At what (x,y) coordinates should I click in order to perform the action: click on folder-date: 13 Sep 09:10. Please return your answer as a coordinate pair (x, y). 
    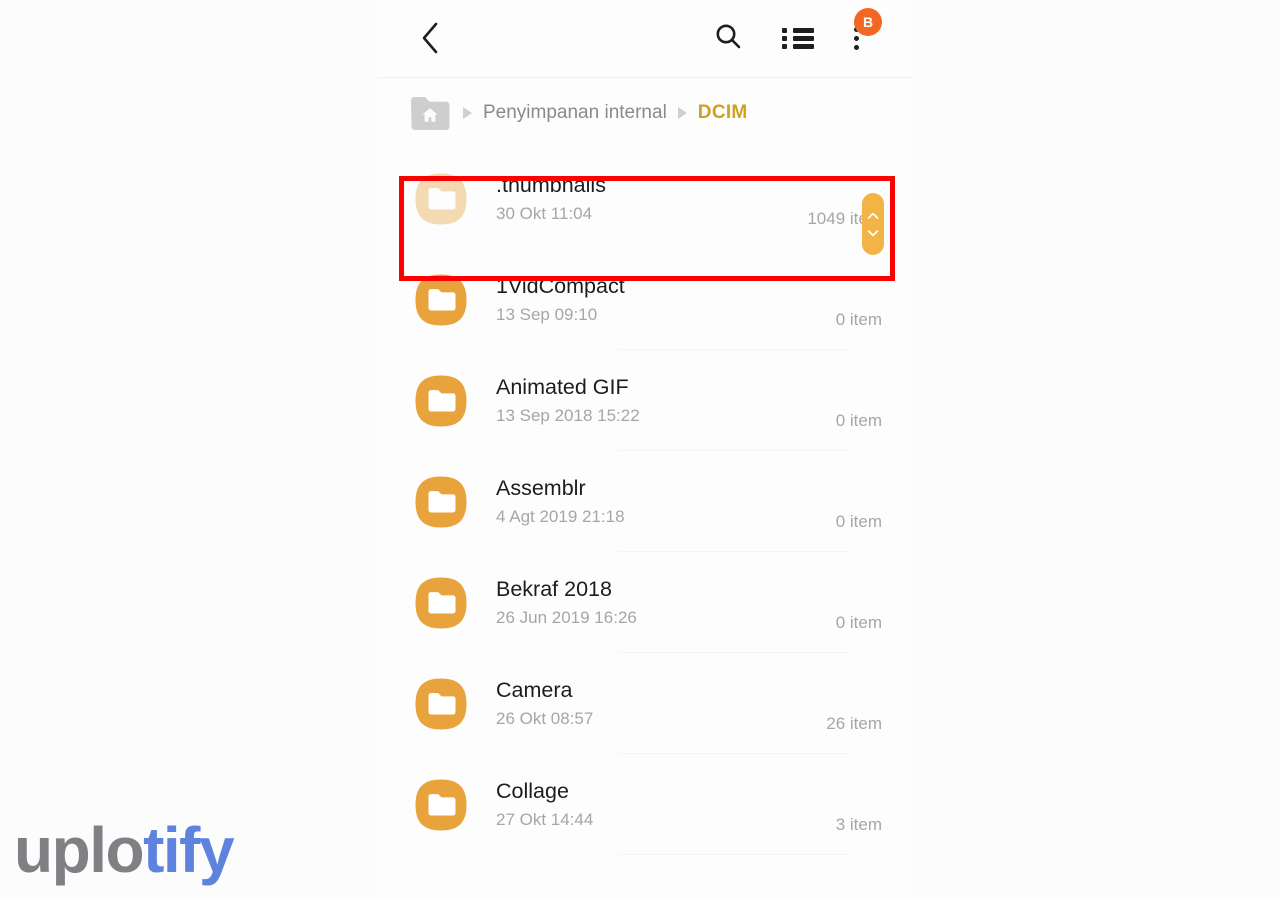
    Looking at the image, I should click on (547, 315).